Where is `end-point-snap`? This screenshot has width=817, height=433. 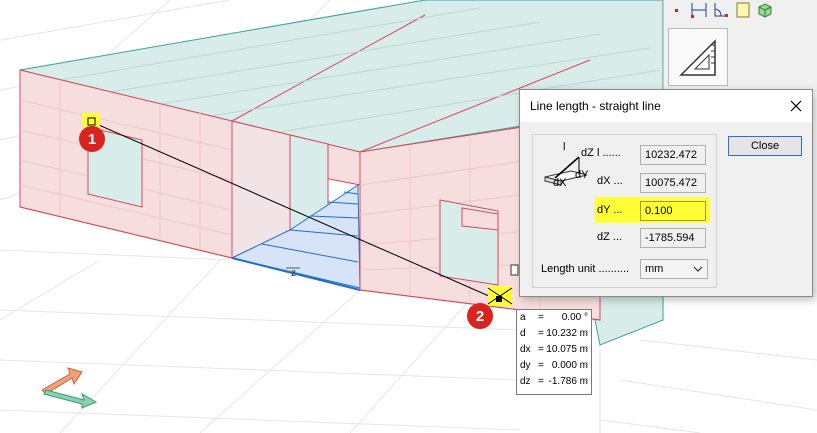 end-point-snap is located at coordinates (499, 299).